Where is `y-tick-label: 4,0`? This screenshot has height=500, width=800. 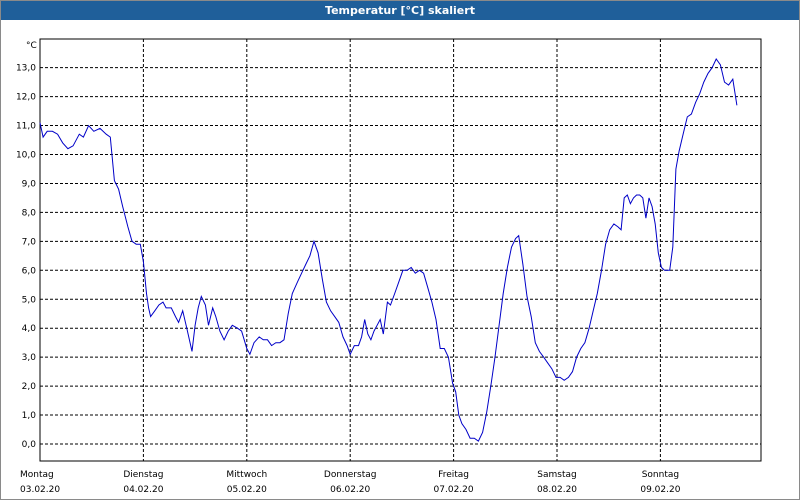
y-tick-label: 4,0 is located at coordinates (29, 329).